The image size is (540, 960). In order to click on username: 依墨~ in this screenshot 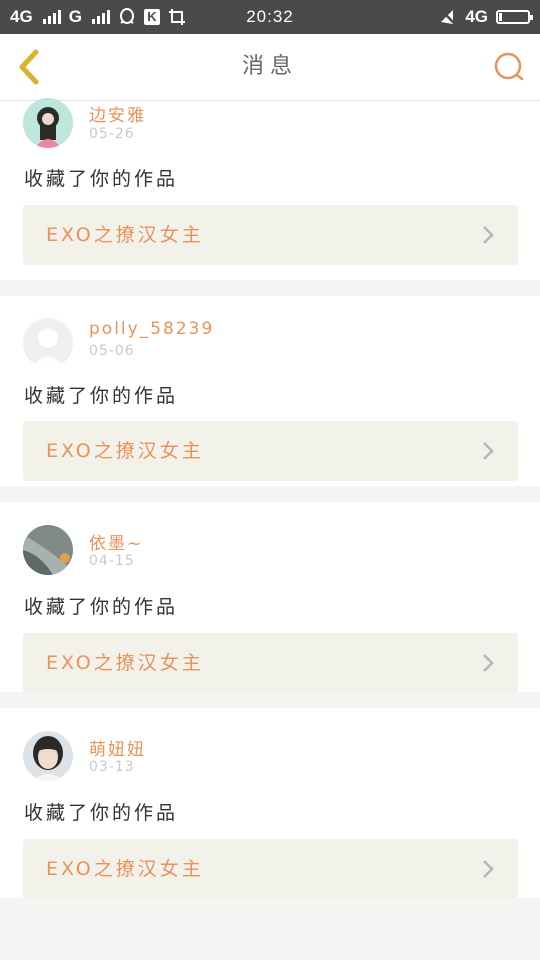, I will do `click(116, 541)`.